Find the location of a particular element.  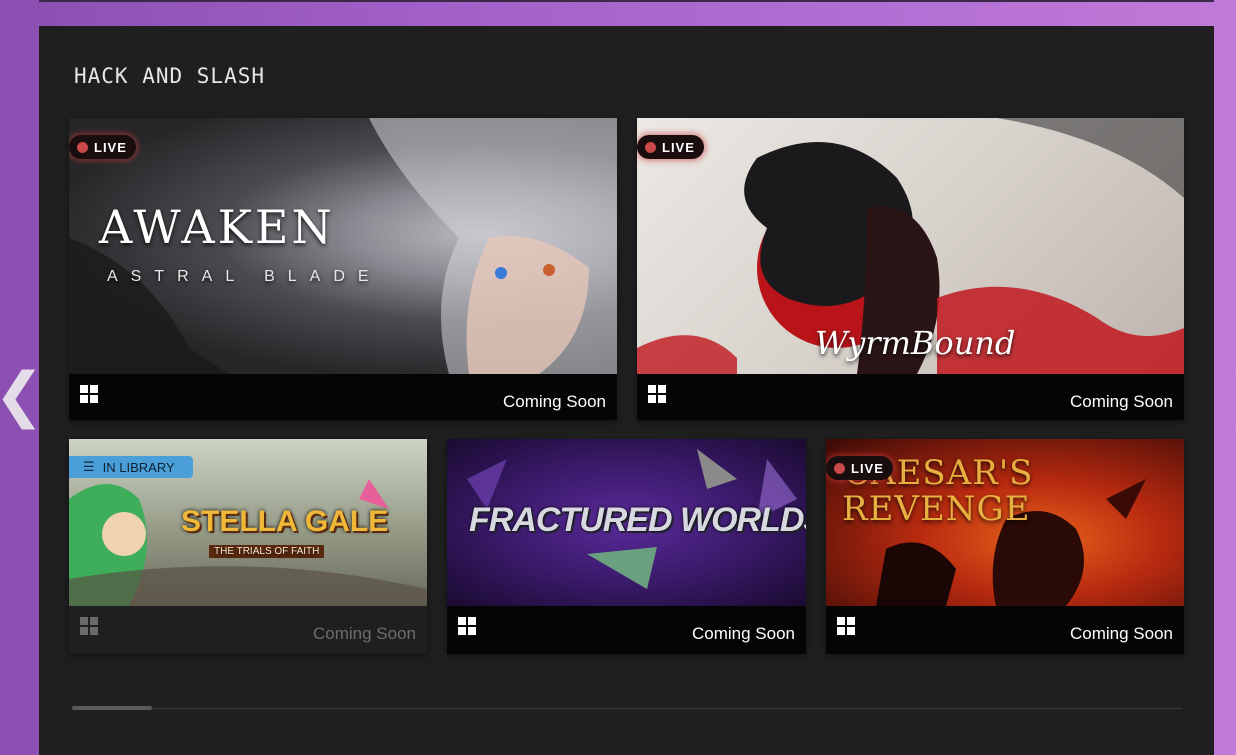

section-title: HACK AND SLASH is located at coordinates (170, 76).